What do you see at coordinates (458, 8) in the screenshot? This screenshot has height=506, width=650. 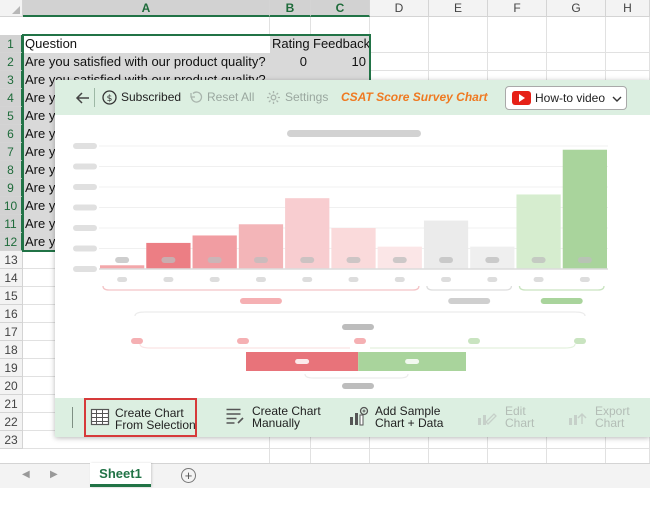 I see `column-header: E` at bounding box center [458, 8].